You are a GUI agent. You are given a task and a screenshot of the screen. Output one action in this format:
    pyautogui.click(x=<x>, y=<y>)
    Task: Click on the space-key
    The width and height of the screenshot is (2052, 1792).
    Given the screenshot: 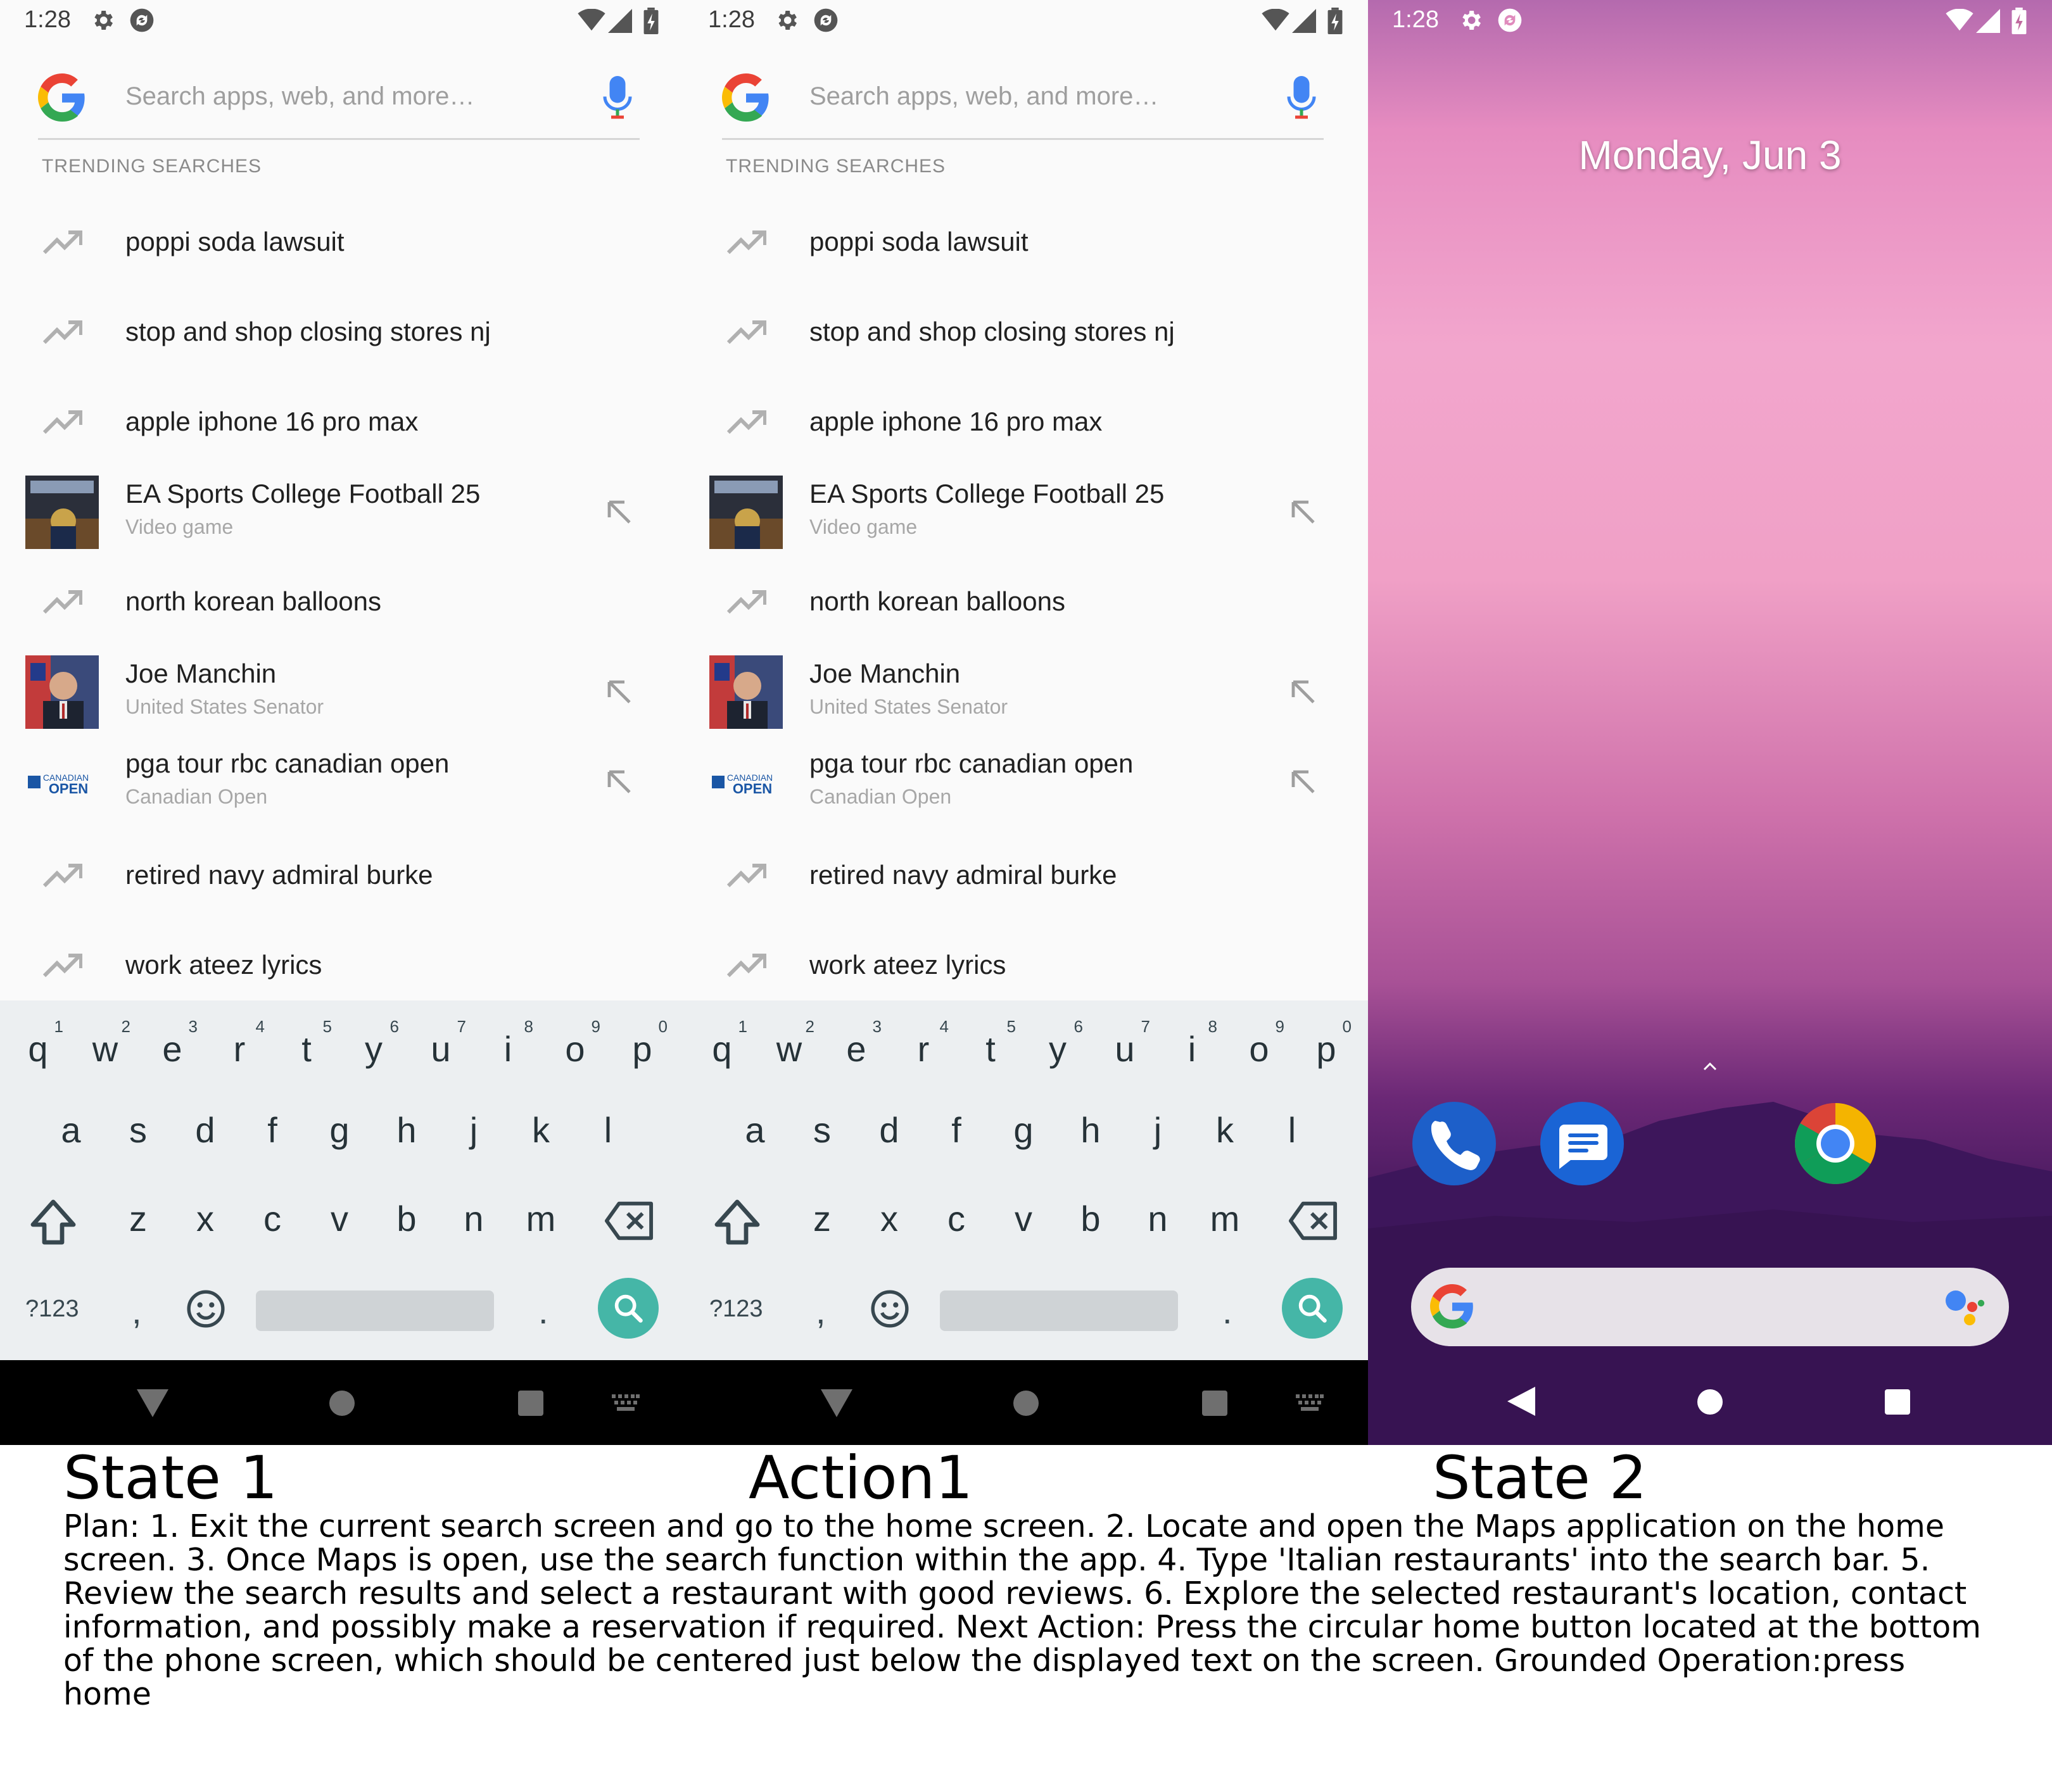 What is the action you would take?
    pyautogui.click(x=1059, y=1310)
    